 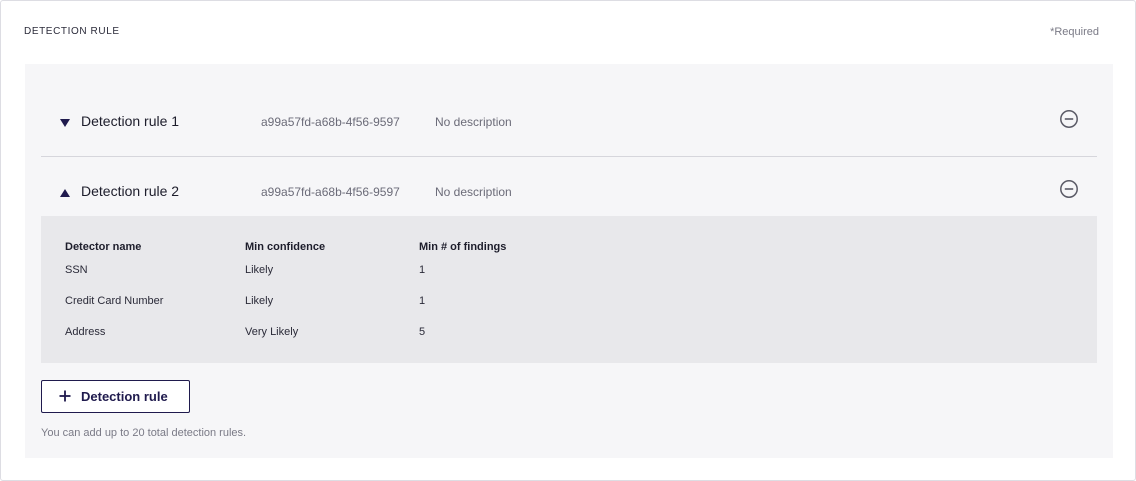 What do you see at coordinates (124, 396) in the screenshot?
I see `add-button-label: Detection rule` at bounding box center [124, 396].